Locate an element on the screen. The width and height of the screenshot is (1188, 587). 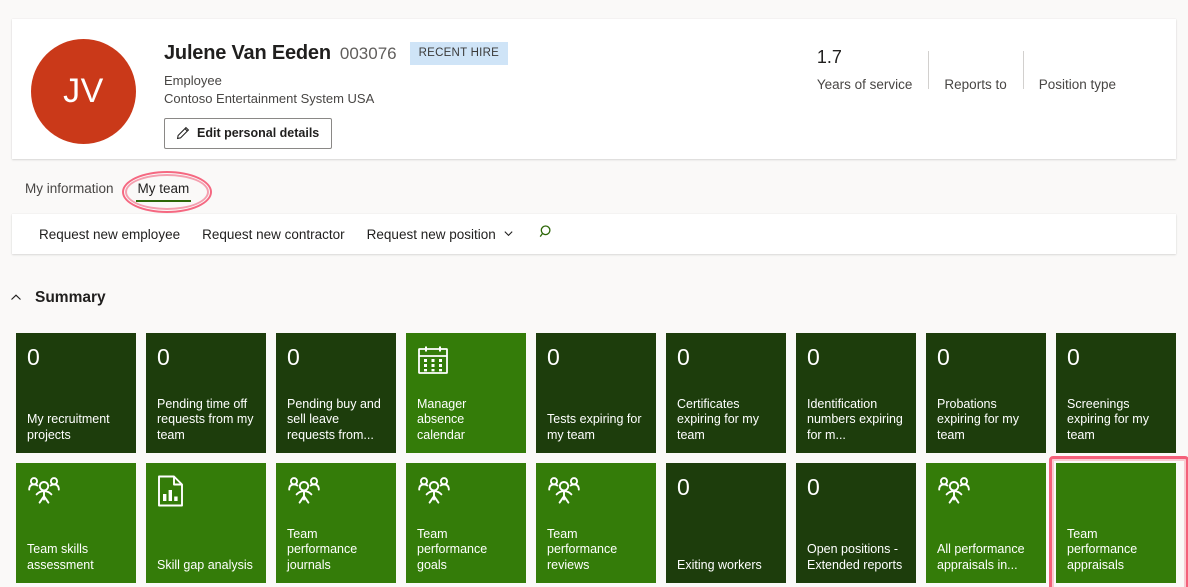
stat-years-of-service: 1.7 Years of service is located at coordinates (873, 69).